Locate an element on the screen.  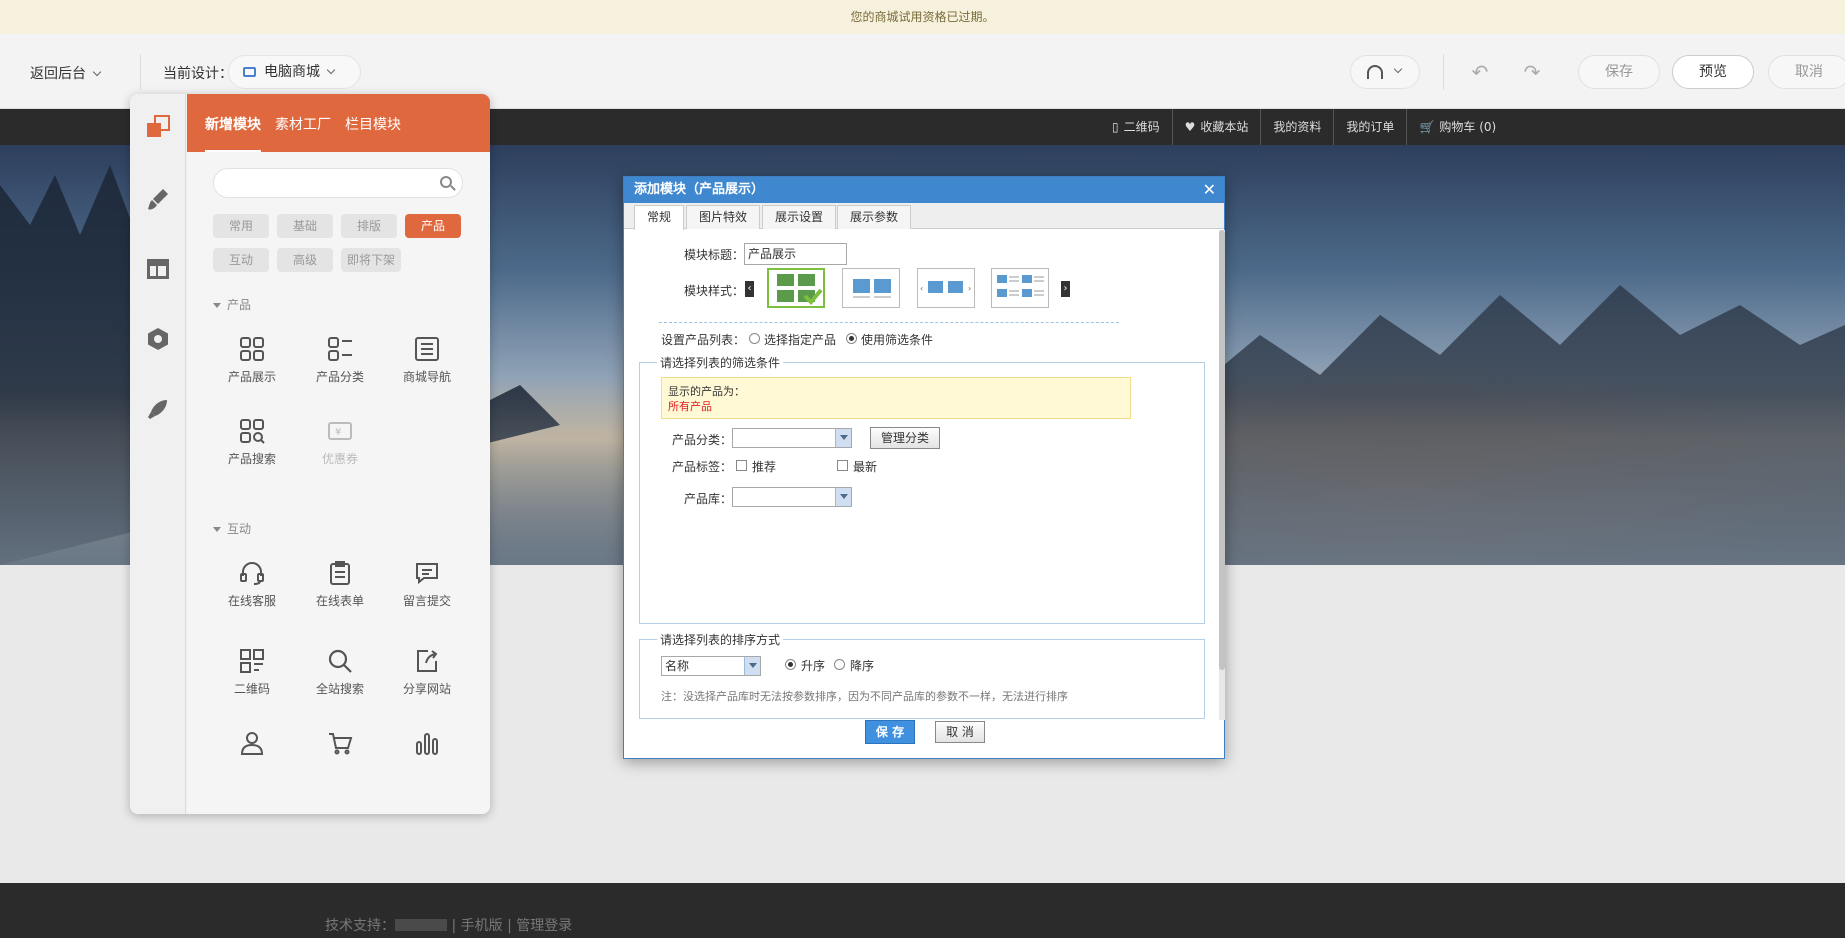
preview-button: 预览 is located at coordinates (1713, 72).